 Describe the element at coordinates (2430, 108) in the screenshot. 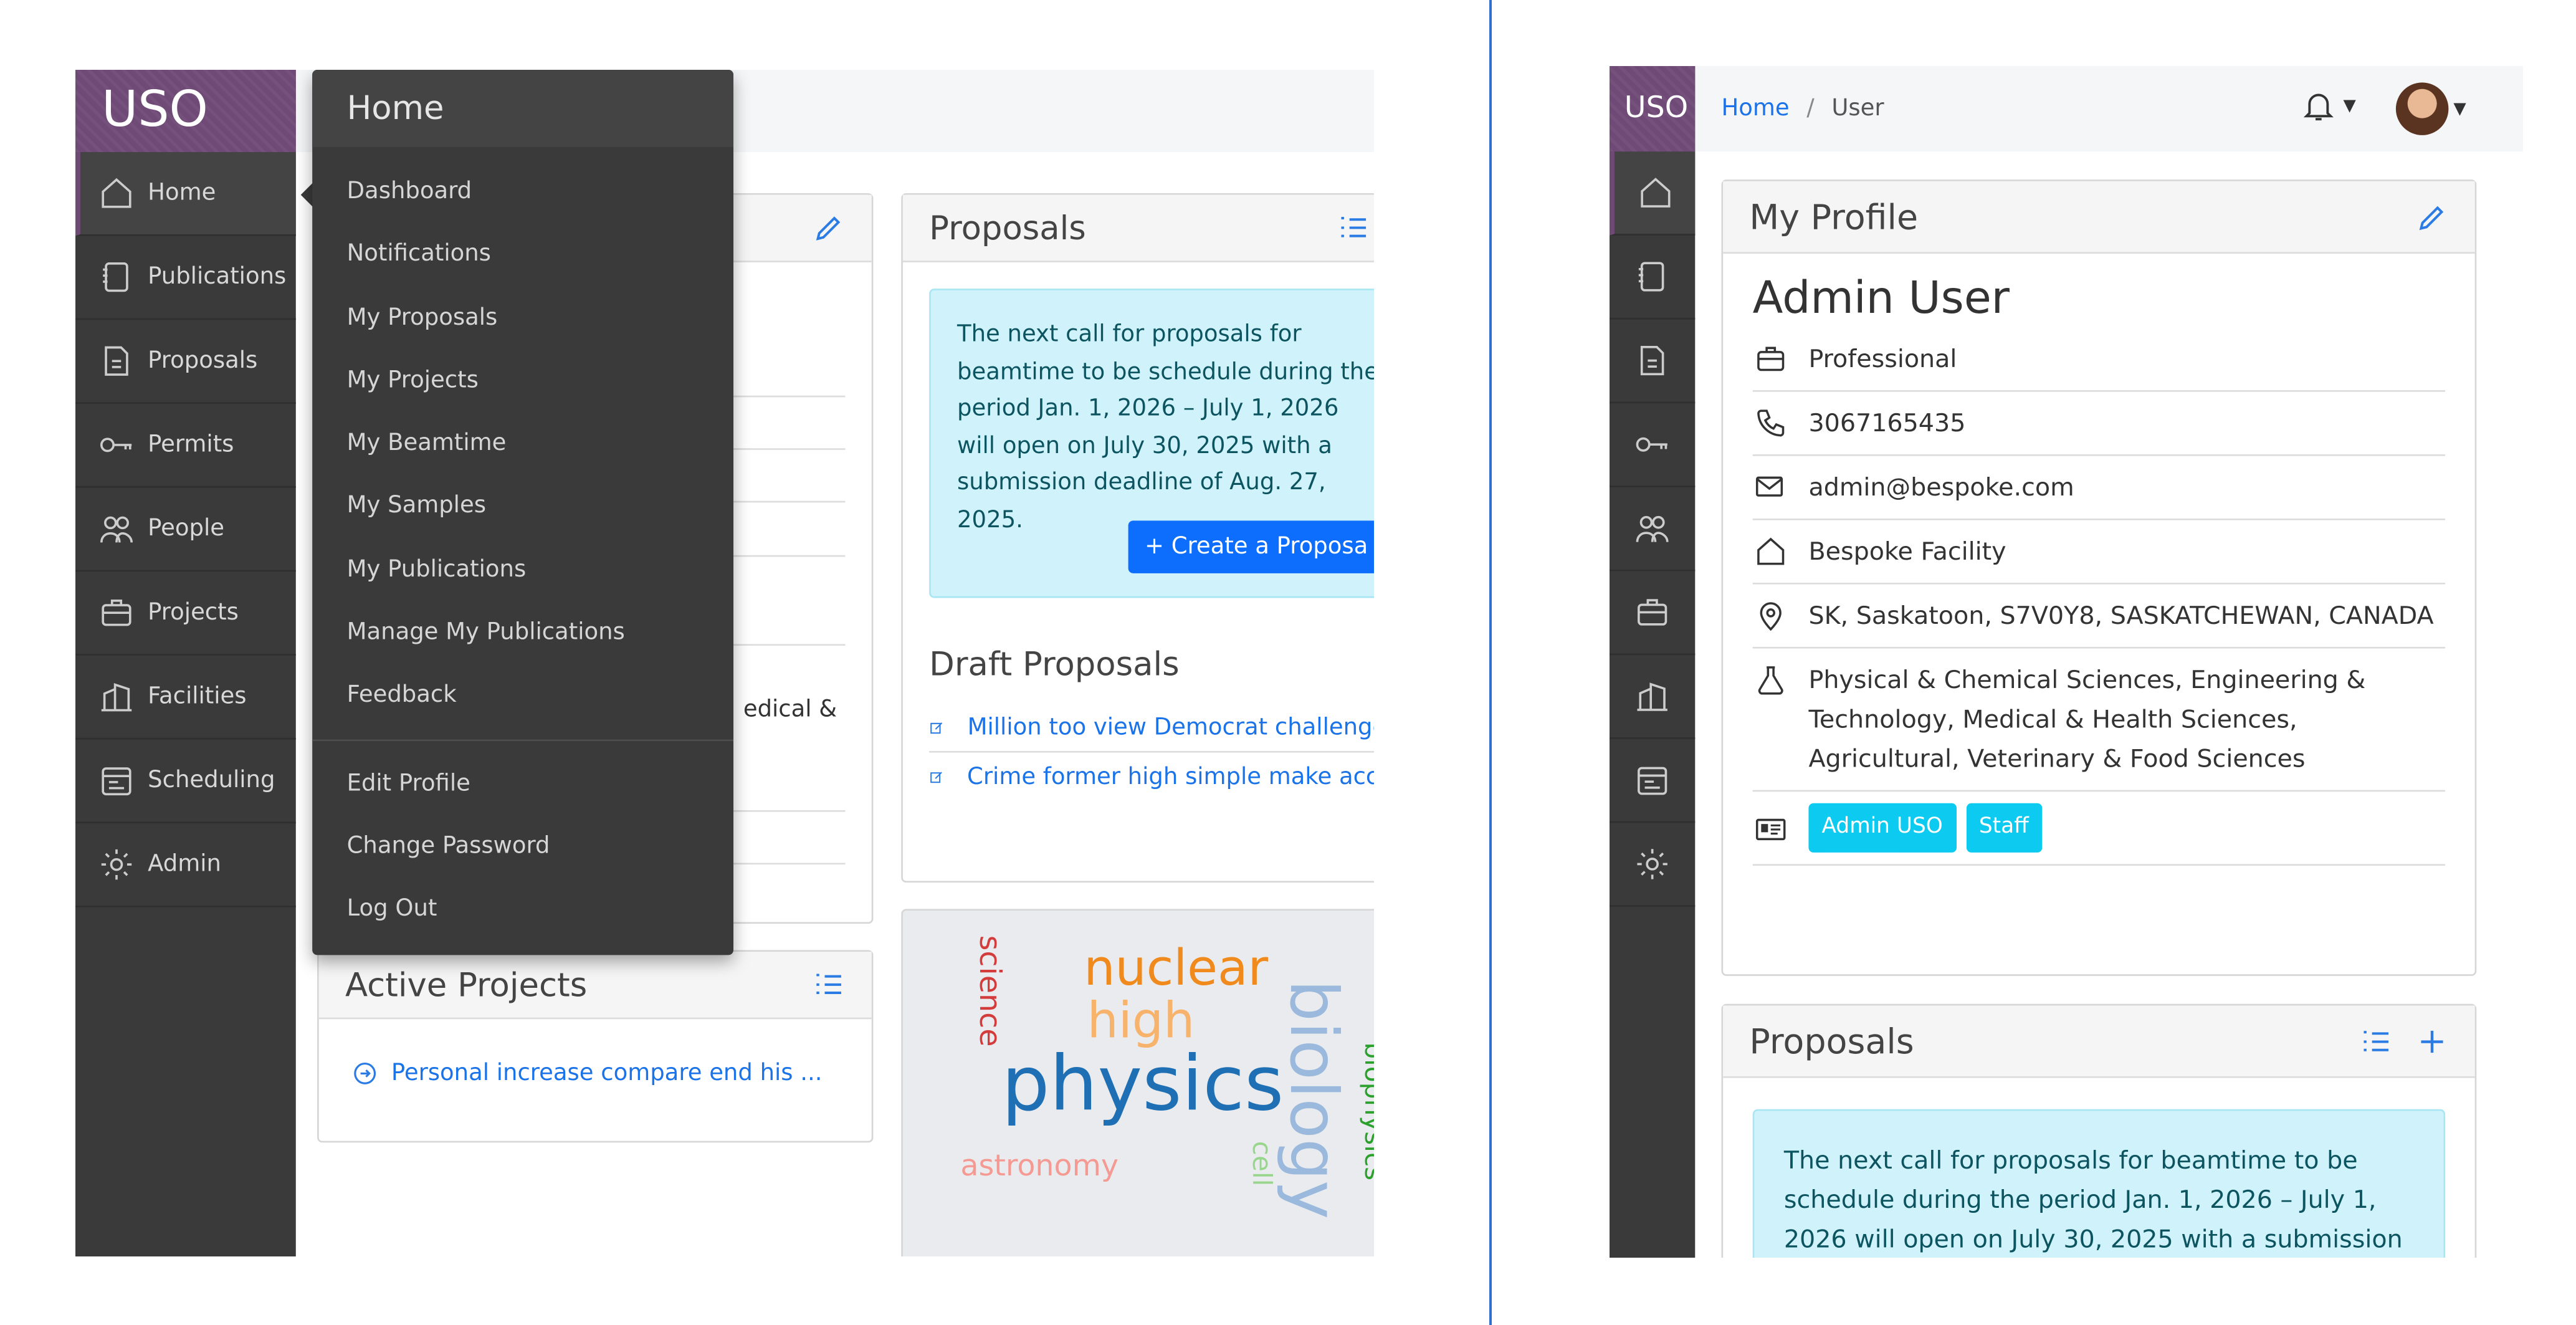

I see `user-menu-button: ▼` at that location.